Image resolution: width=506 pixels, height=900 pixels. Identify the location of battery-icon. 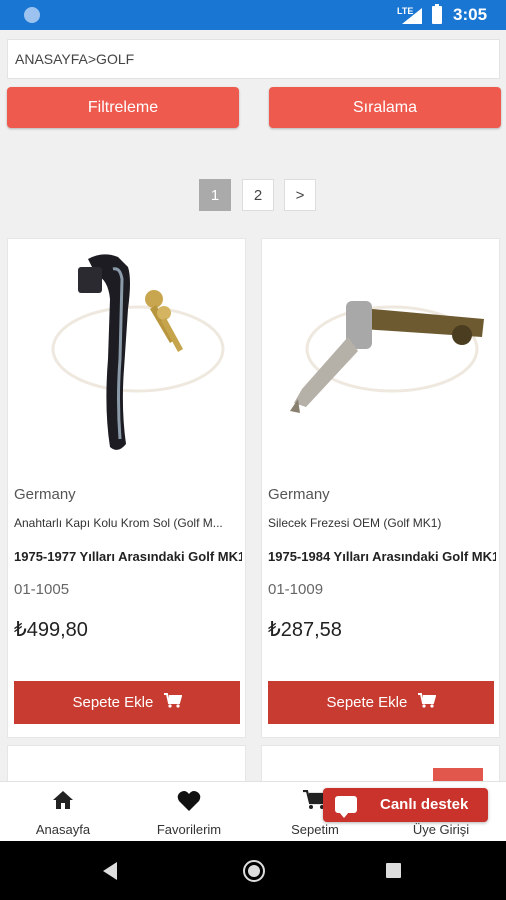
(437, 14).